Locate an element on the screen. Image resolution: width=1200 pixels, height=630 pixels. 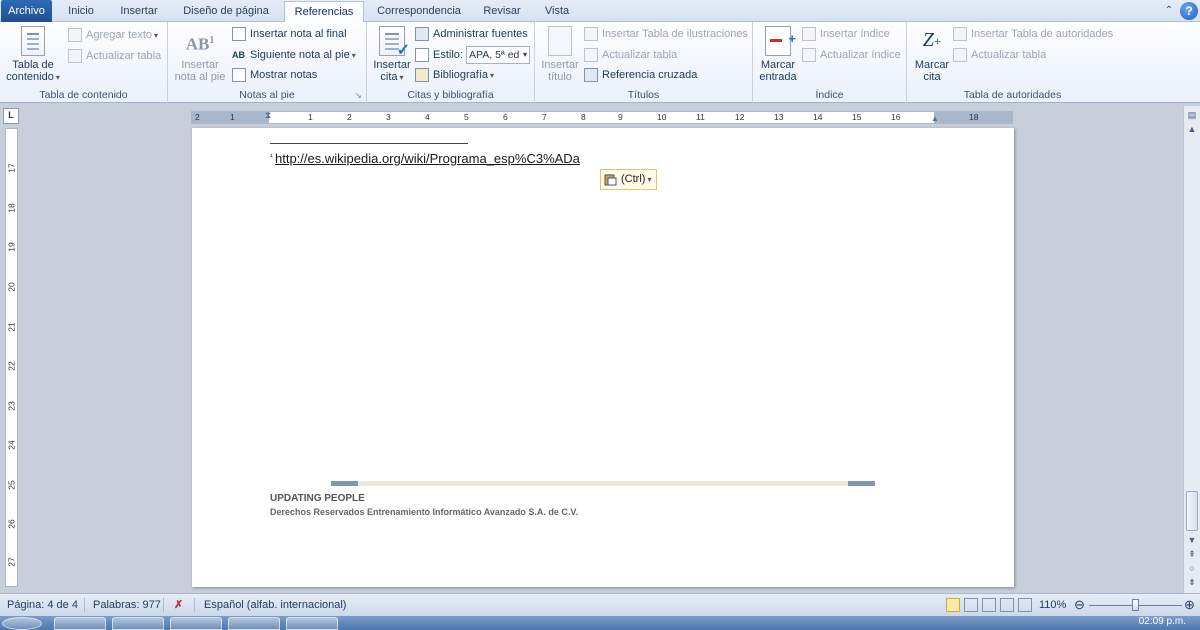
word-count: Palabras: 977 is located at coordinates (127, 605).